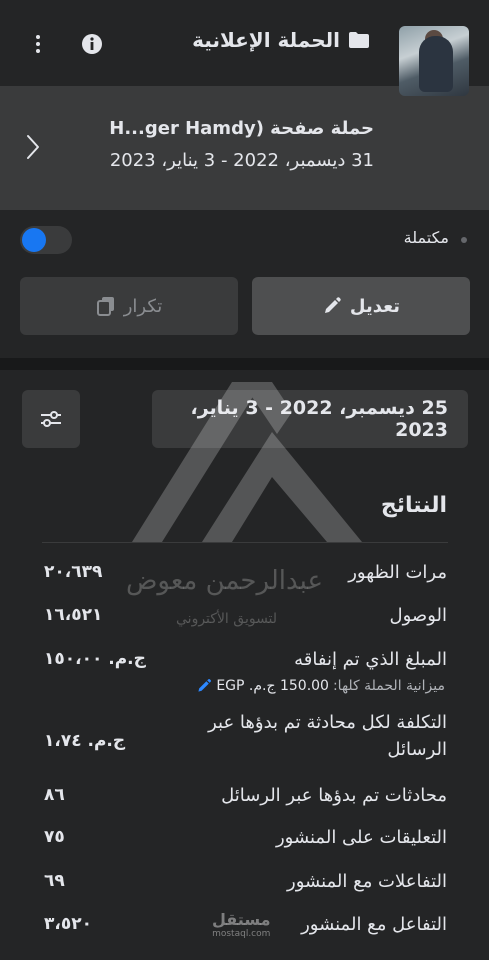  I want to click on mostaql-logo-text: مستقل, so click(241, 919).